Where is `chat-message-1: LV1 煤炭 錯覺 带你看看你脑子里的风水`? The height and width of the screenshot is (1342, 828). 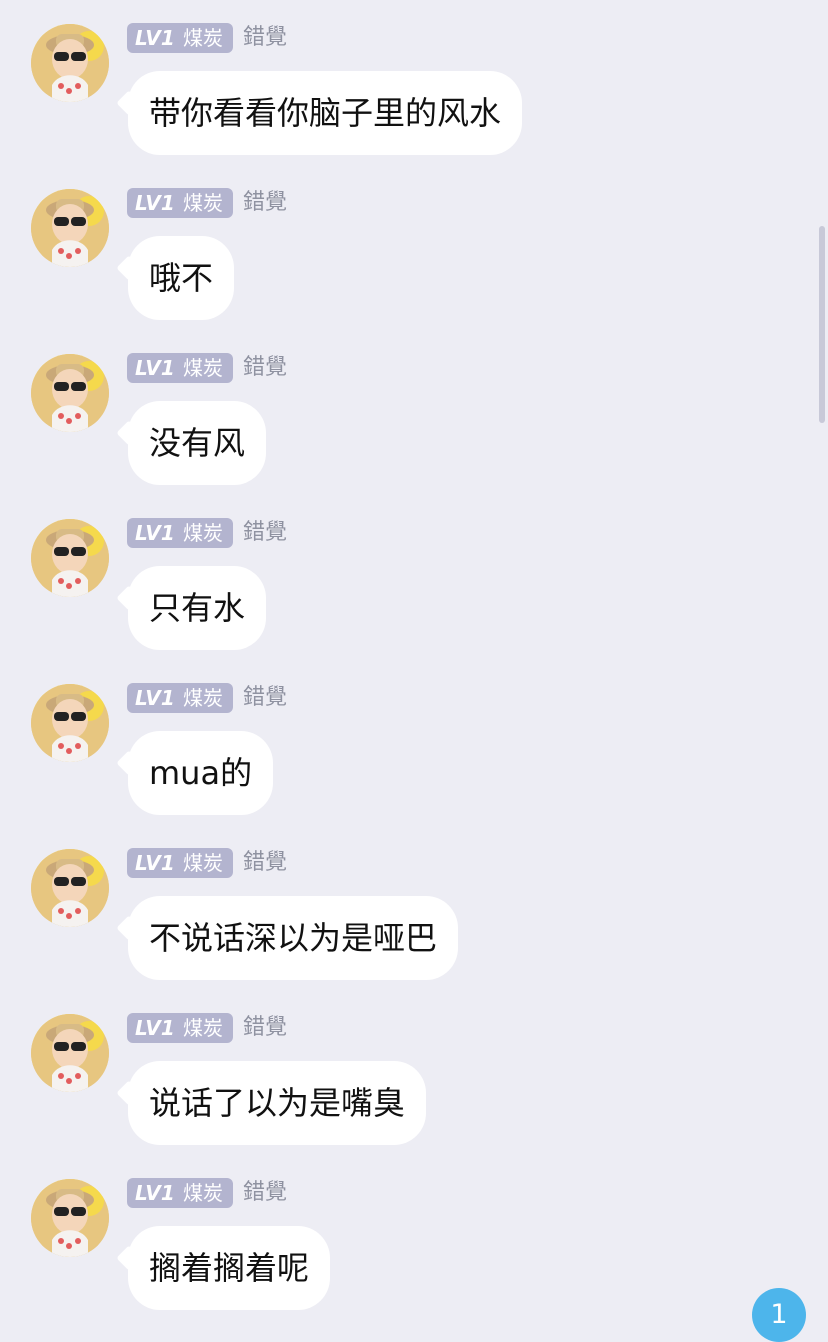 chat-message-1: LV1 煤炭 錯覺 带你看看你脑子里的风水 is located at coordinates (414, 82).